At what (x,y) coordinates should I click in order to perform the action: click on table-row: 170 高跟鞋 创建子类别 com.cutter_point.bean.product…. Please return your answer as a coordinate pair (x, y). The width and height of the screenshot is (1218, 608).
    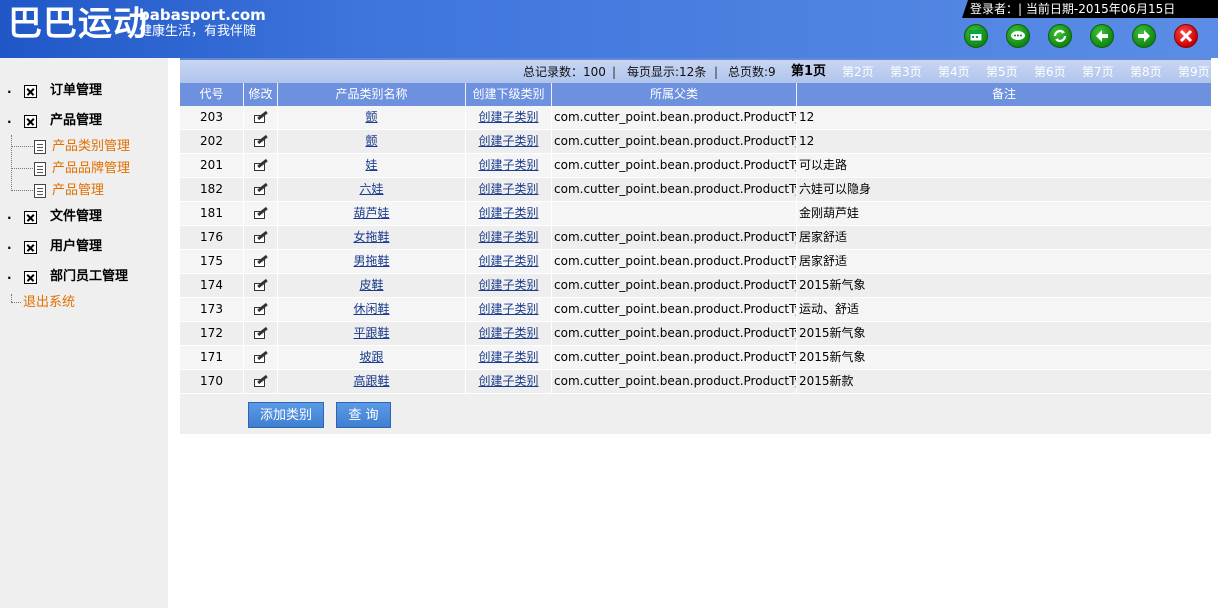
    Looking at the image, I should click on (695, 382).